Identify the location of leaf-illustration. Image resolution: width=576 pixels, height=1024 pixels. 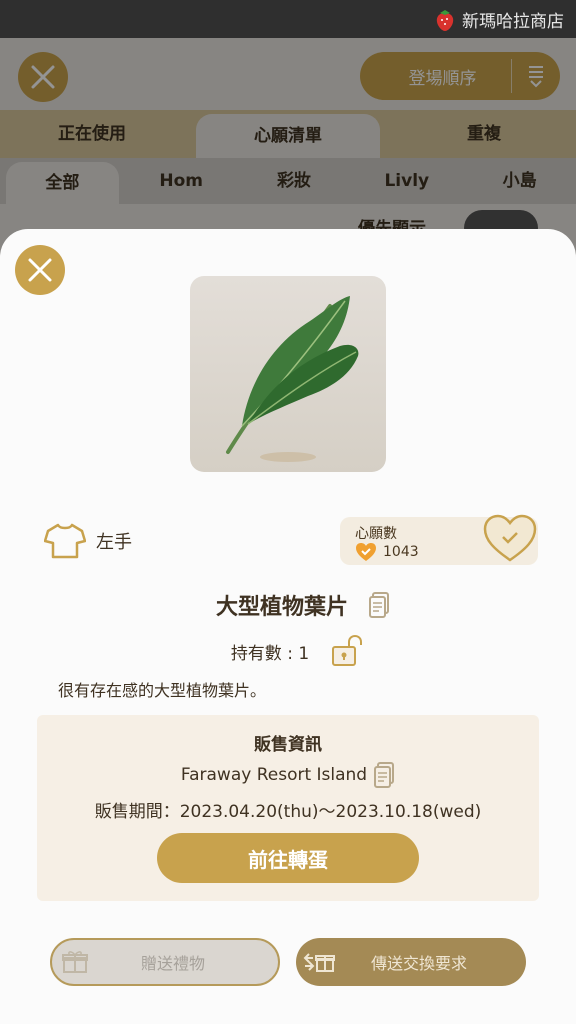
(292, 379).